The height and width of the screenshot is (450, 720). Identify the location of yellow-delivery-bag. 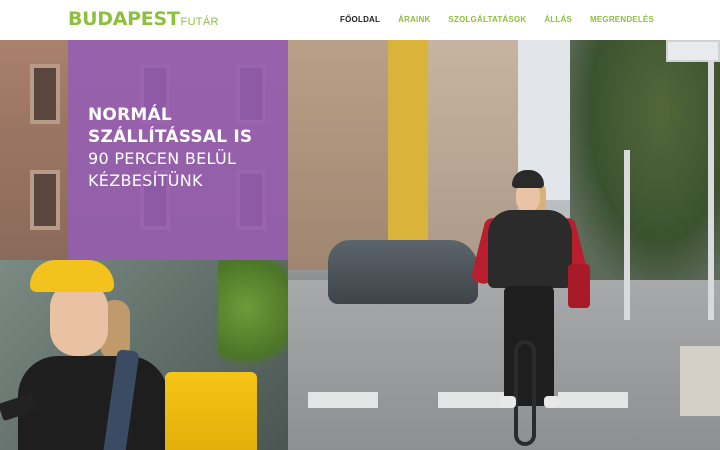
(211, 411).